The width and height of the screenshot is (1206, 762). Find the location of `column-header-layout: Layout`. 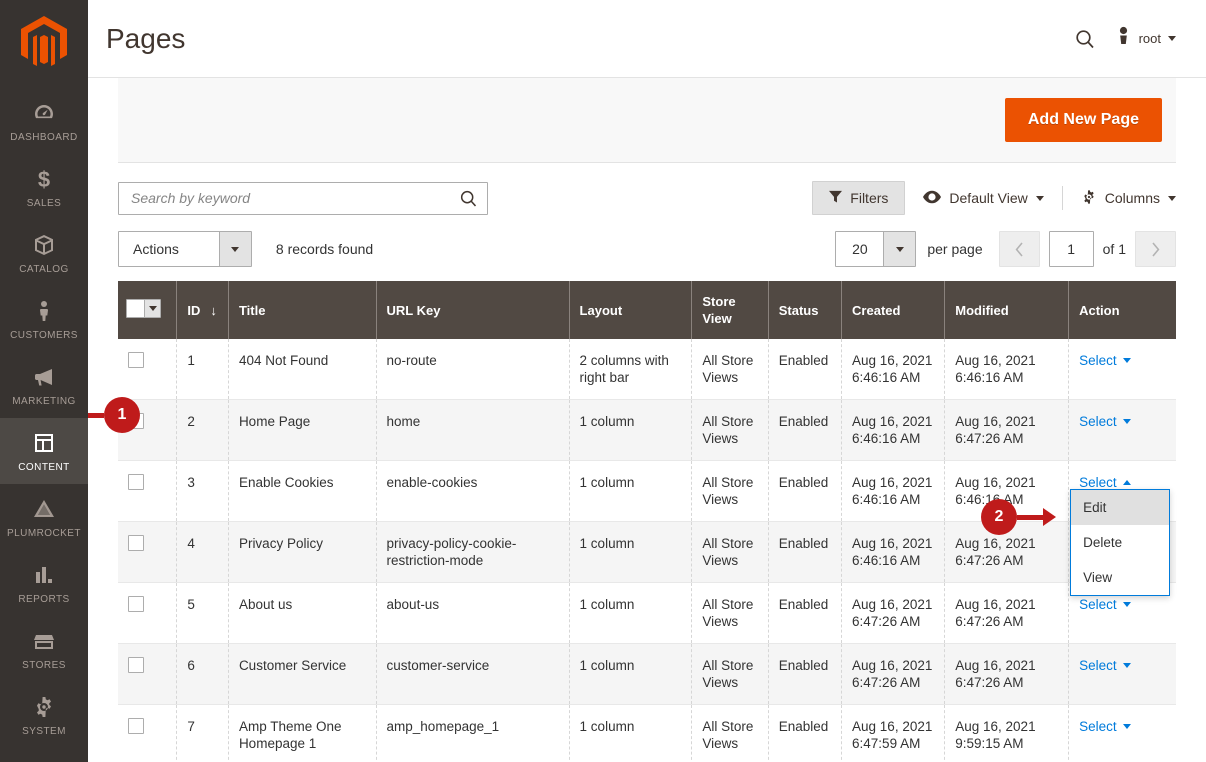

column-header-layout: Layout is located at coordinates (631, 310).